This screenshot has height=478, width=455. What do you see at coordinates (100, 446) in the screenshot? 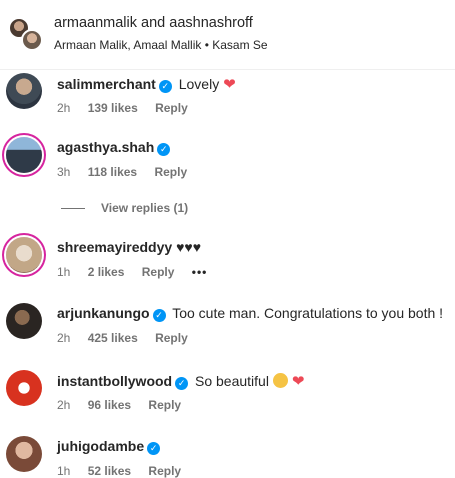
I see `comment-username: juhigodambe` at bounding box center [100, 446].